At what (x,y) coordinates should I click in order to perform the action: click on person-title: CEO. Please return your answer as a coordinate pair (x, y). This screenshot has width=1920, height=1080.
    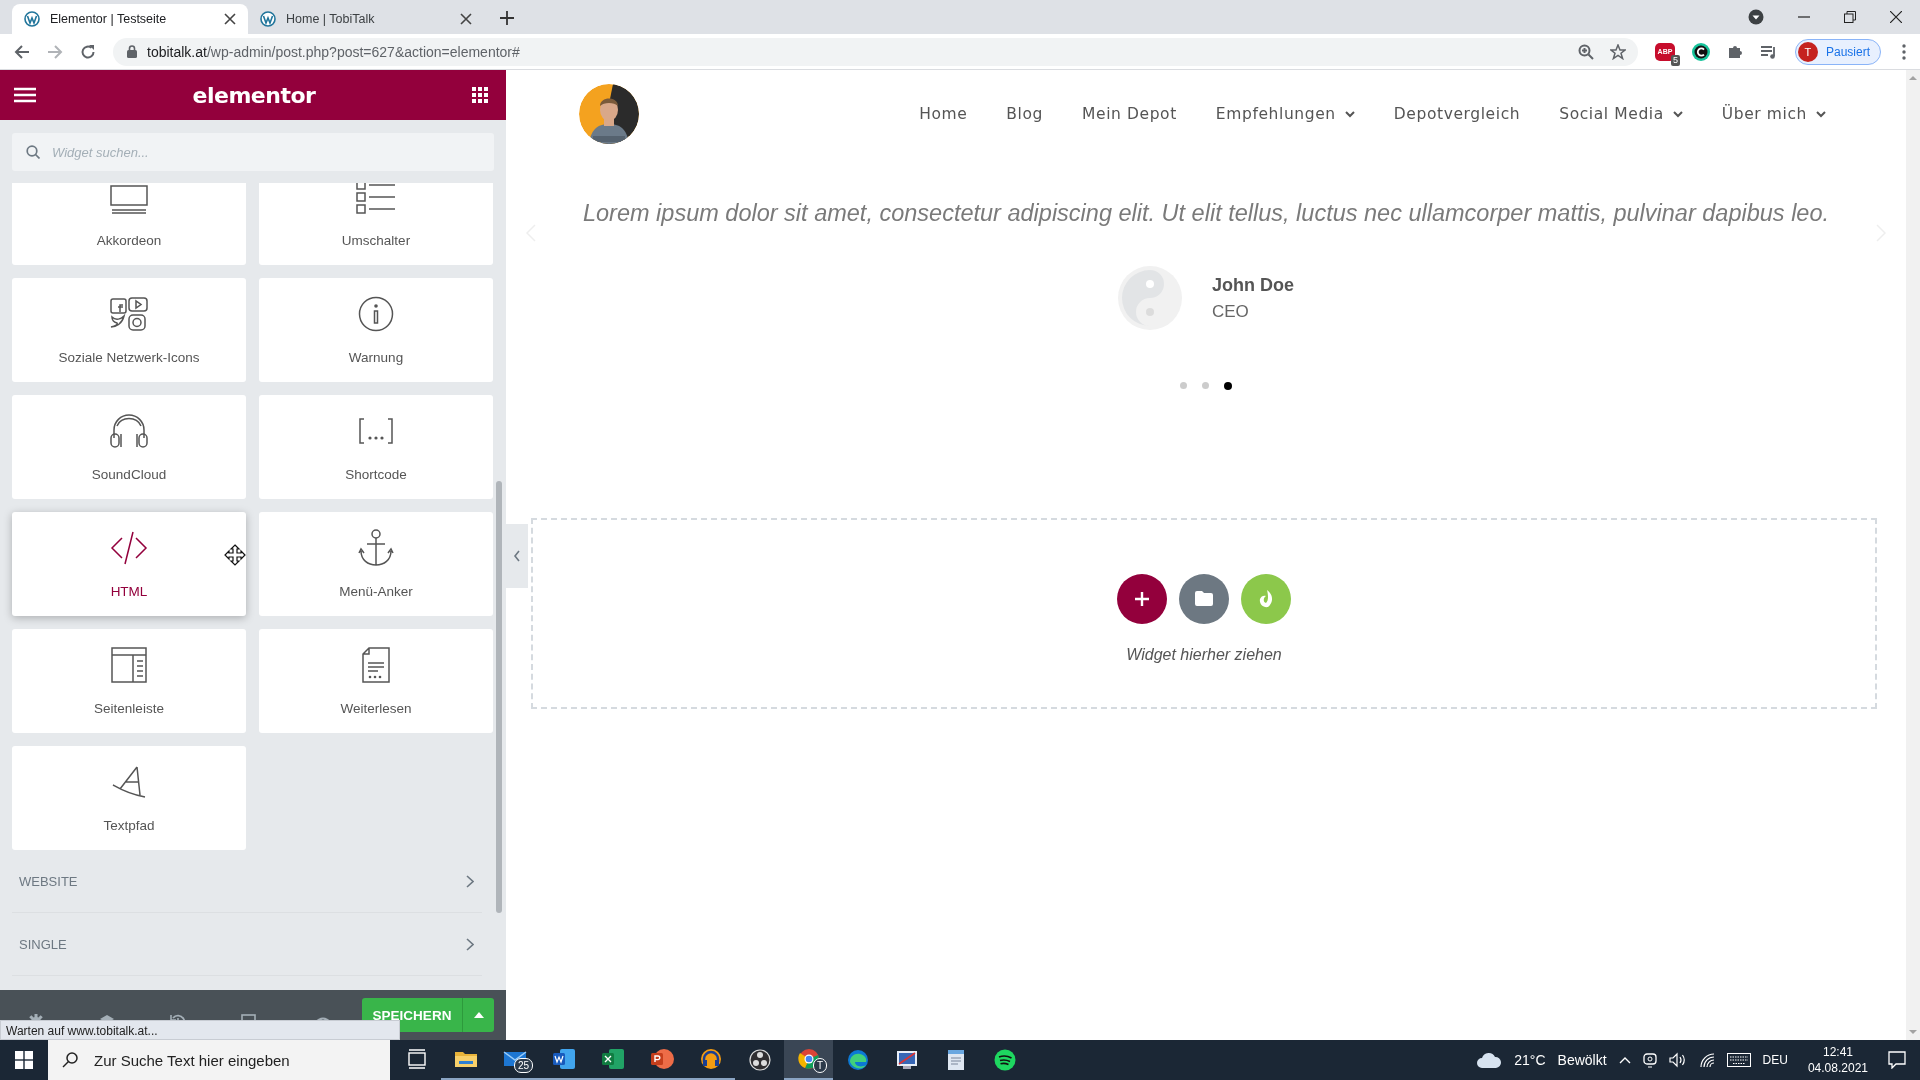
    Looking at the image, I should click on (1231, 311).